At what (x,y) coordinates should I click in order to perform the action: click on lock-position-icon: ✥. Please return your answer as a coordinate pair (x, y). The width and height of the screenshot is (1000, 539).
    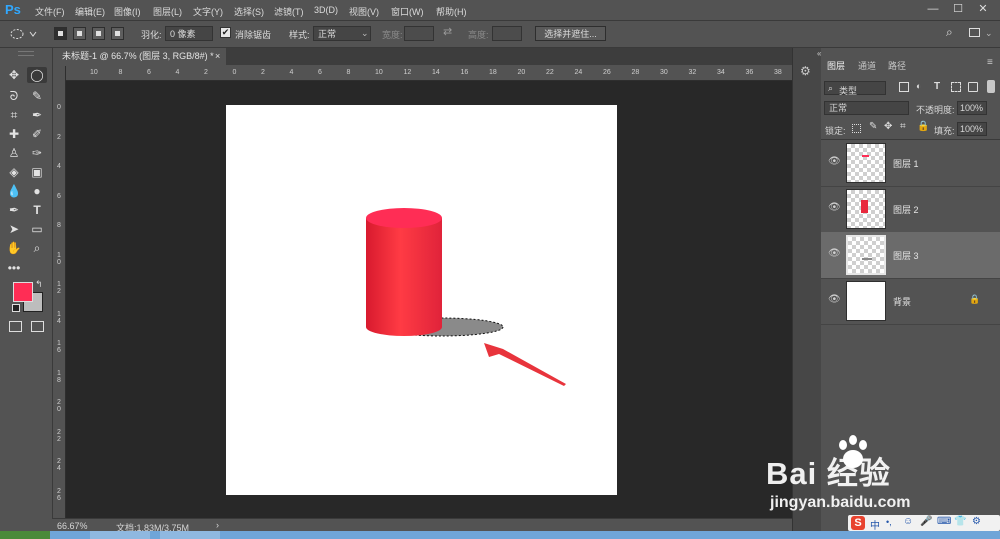
    Looking at the image, I should click on (888, 126).